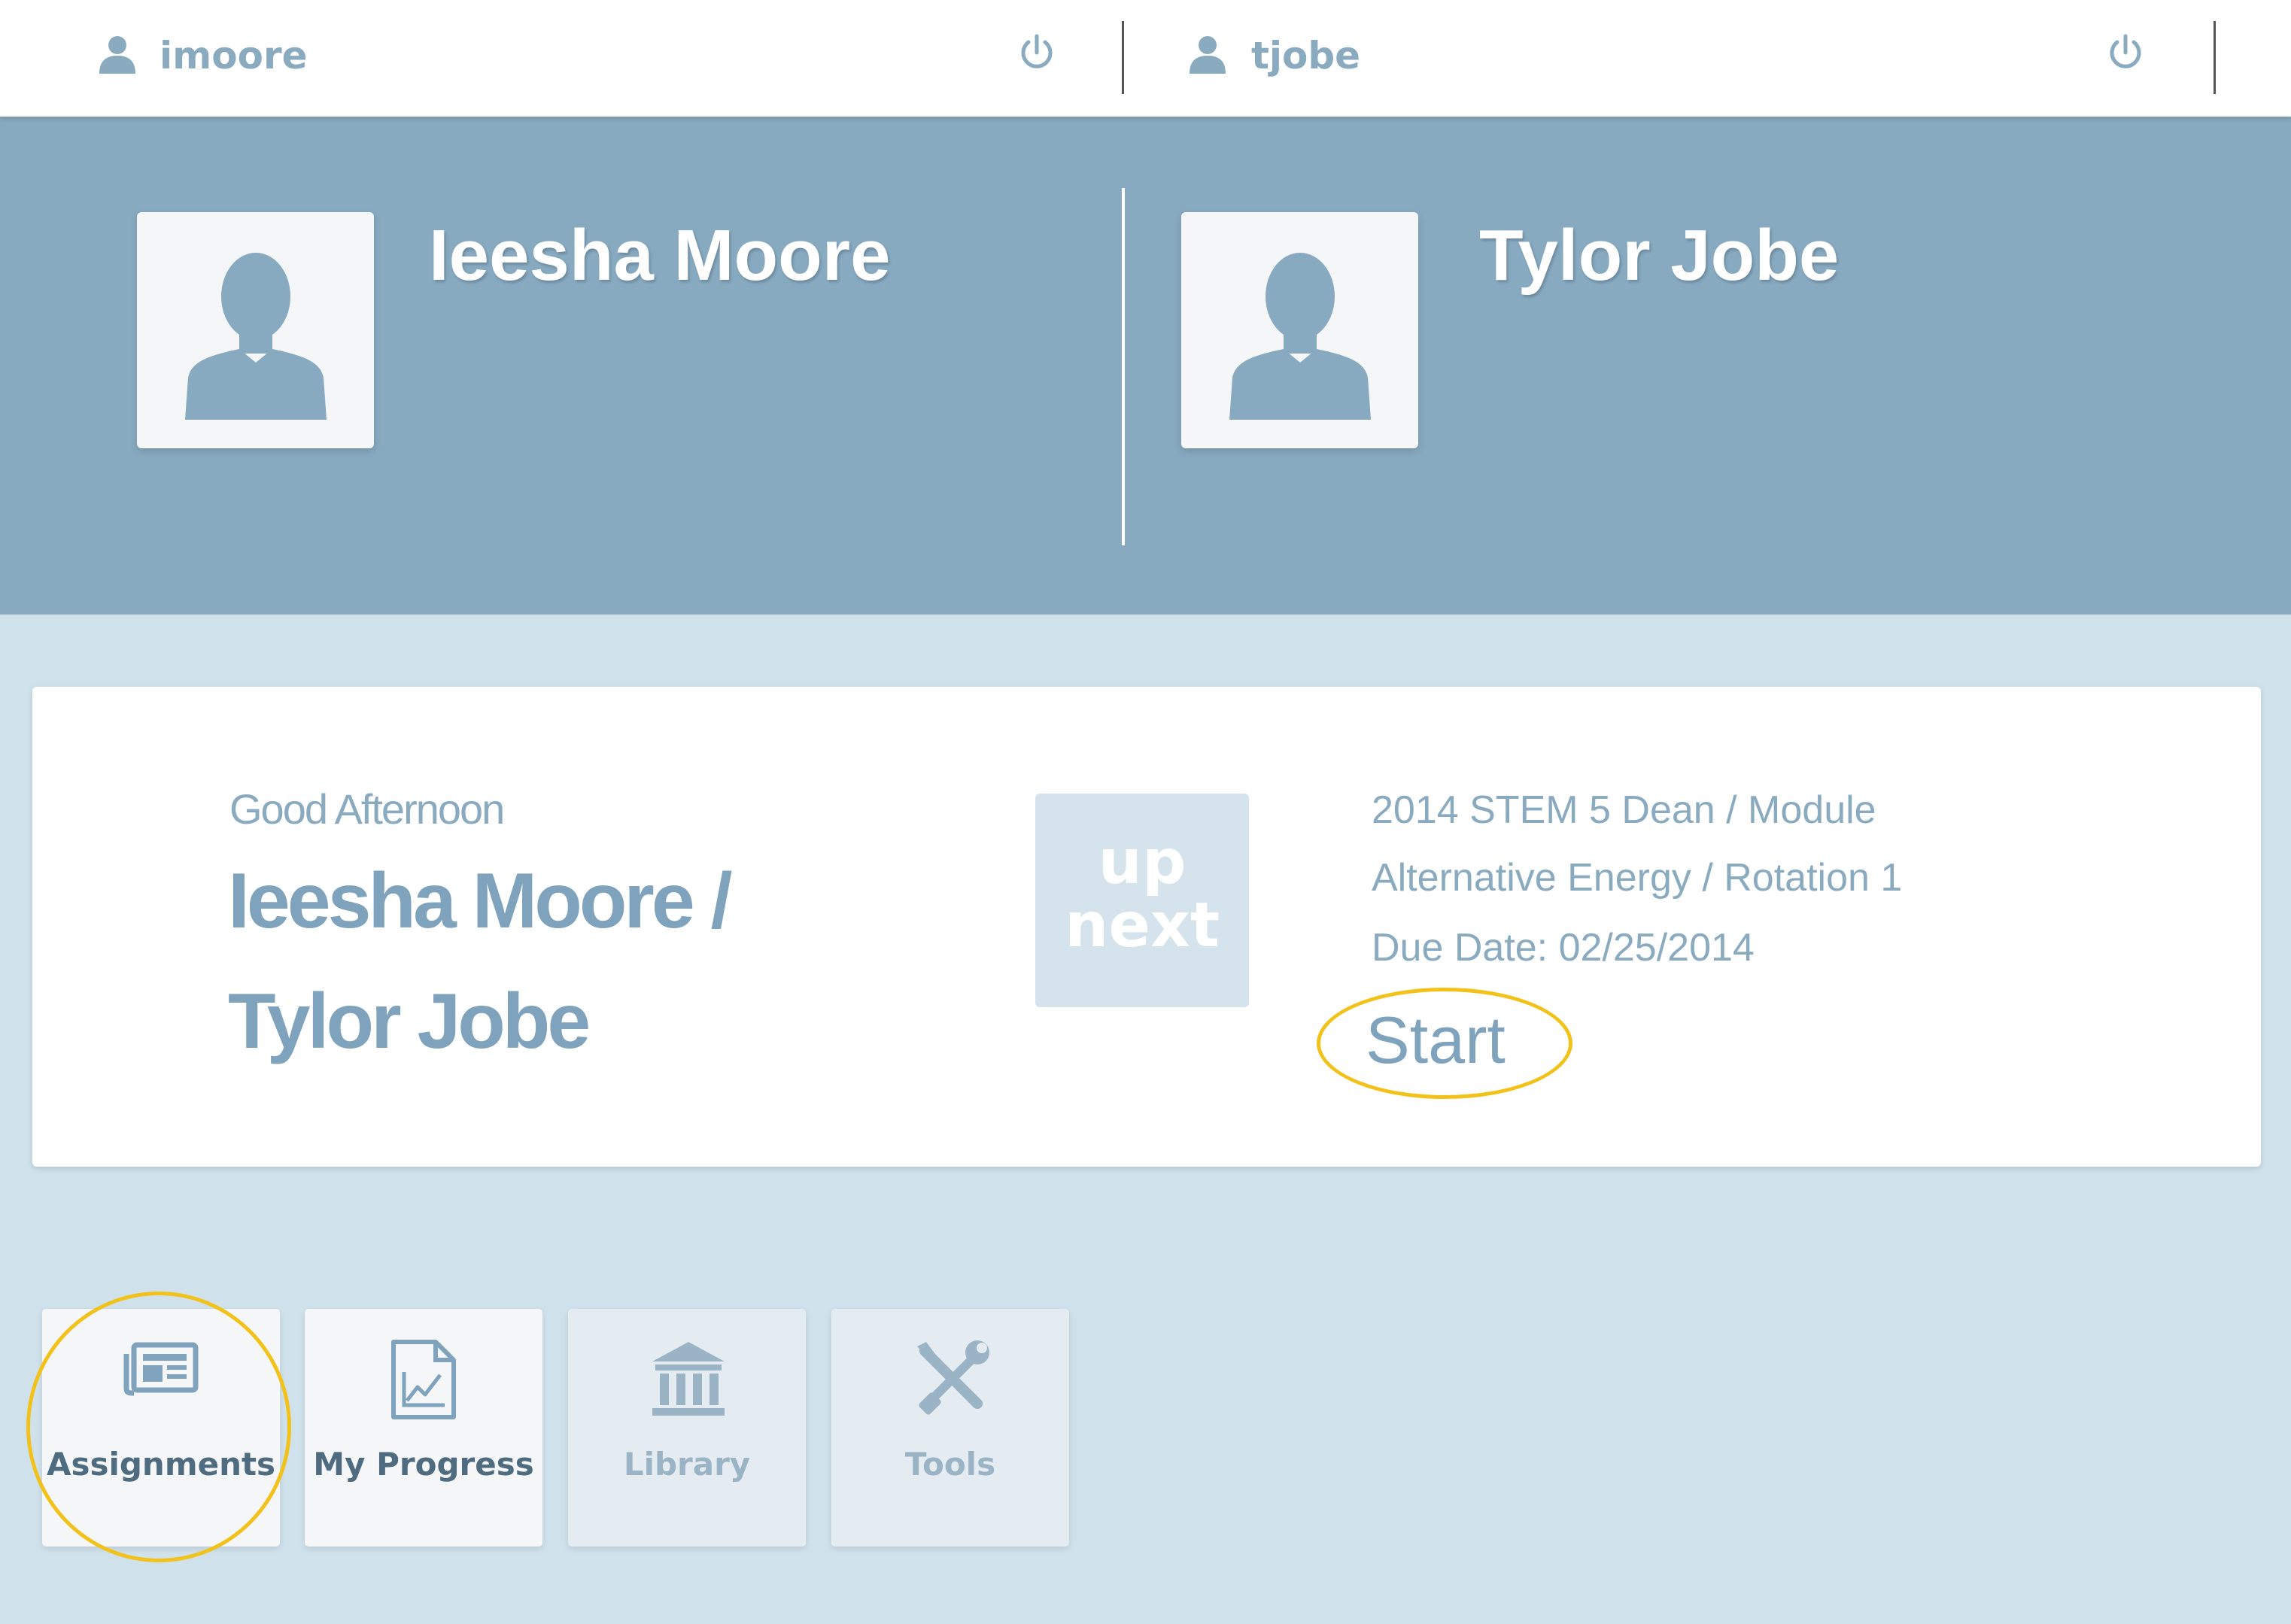 Image resolution: width=2291 pixels, height=1624 pixels. I want to click on top-bar: imoore tjobe, so click(1145, 58).